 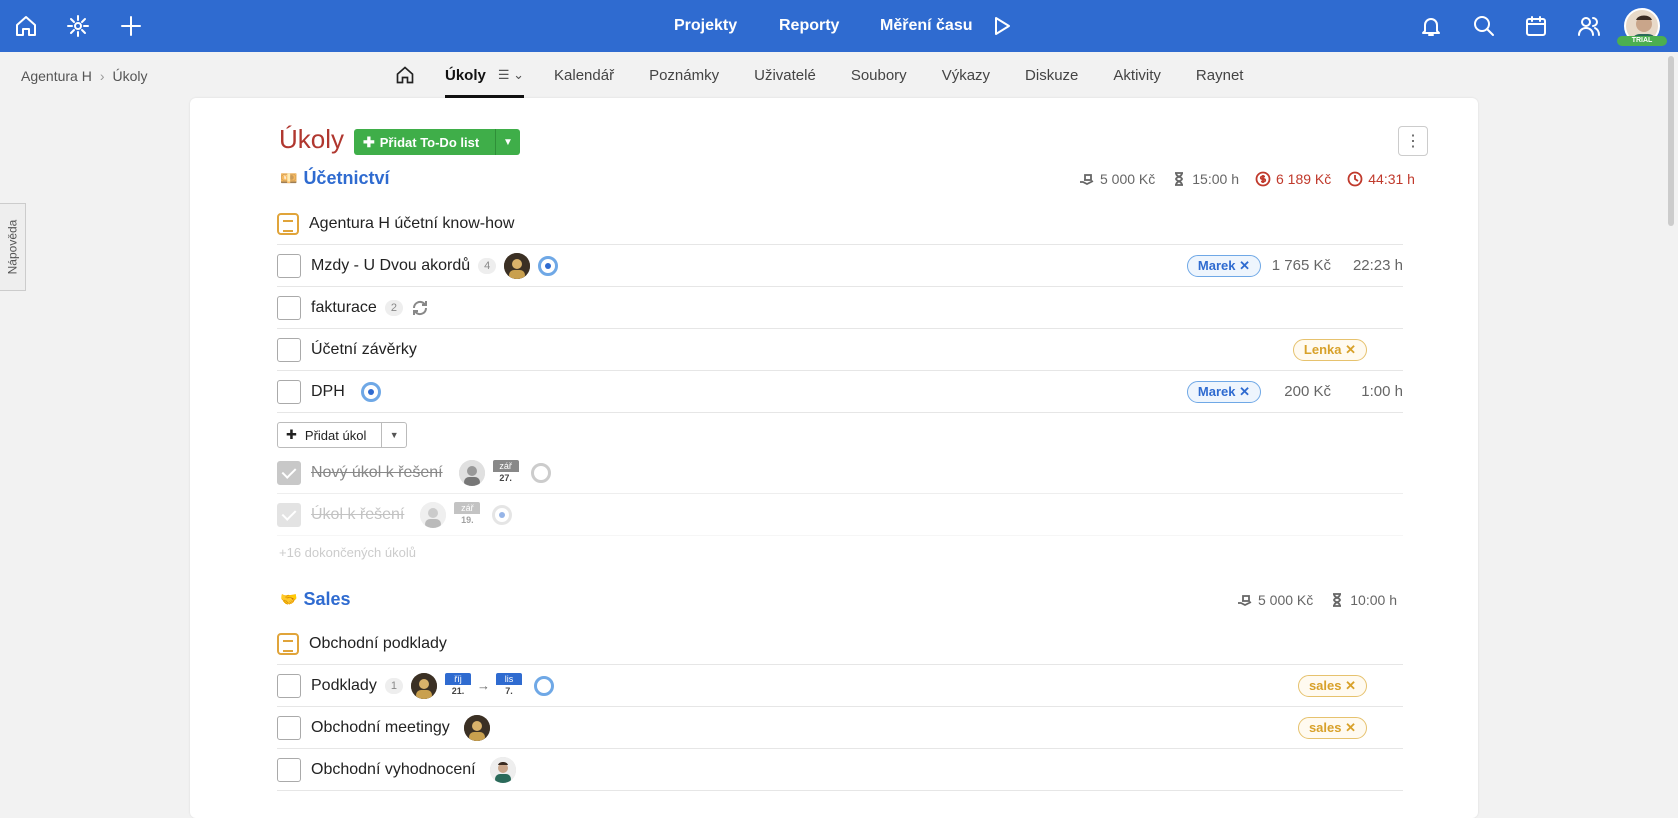 I want to click on home-icon, so click(x=26, y=26).